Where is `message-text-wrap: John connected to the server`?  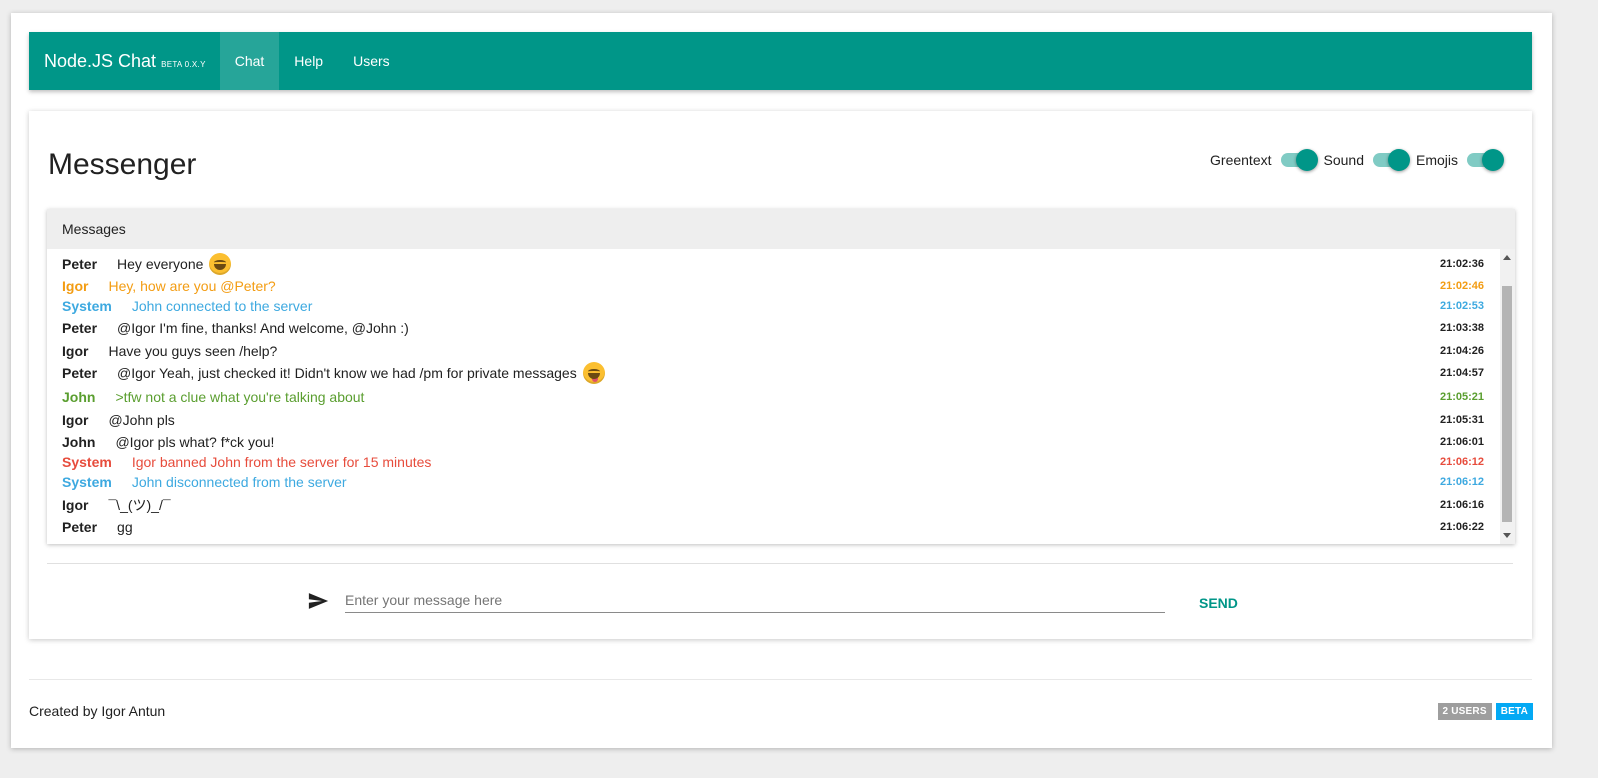 message-text-wrap: John connected to the server is located at coordinates (222, 306).